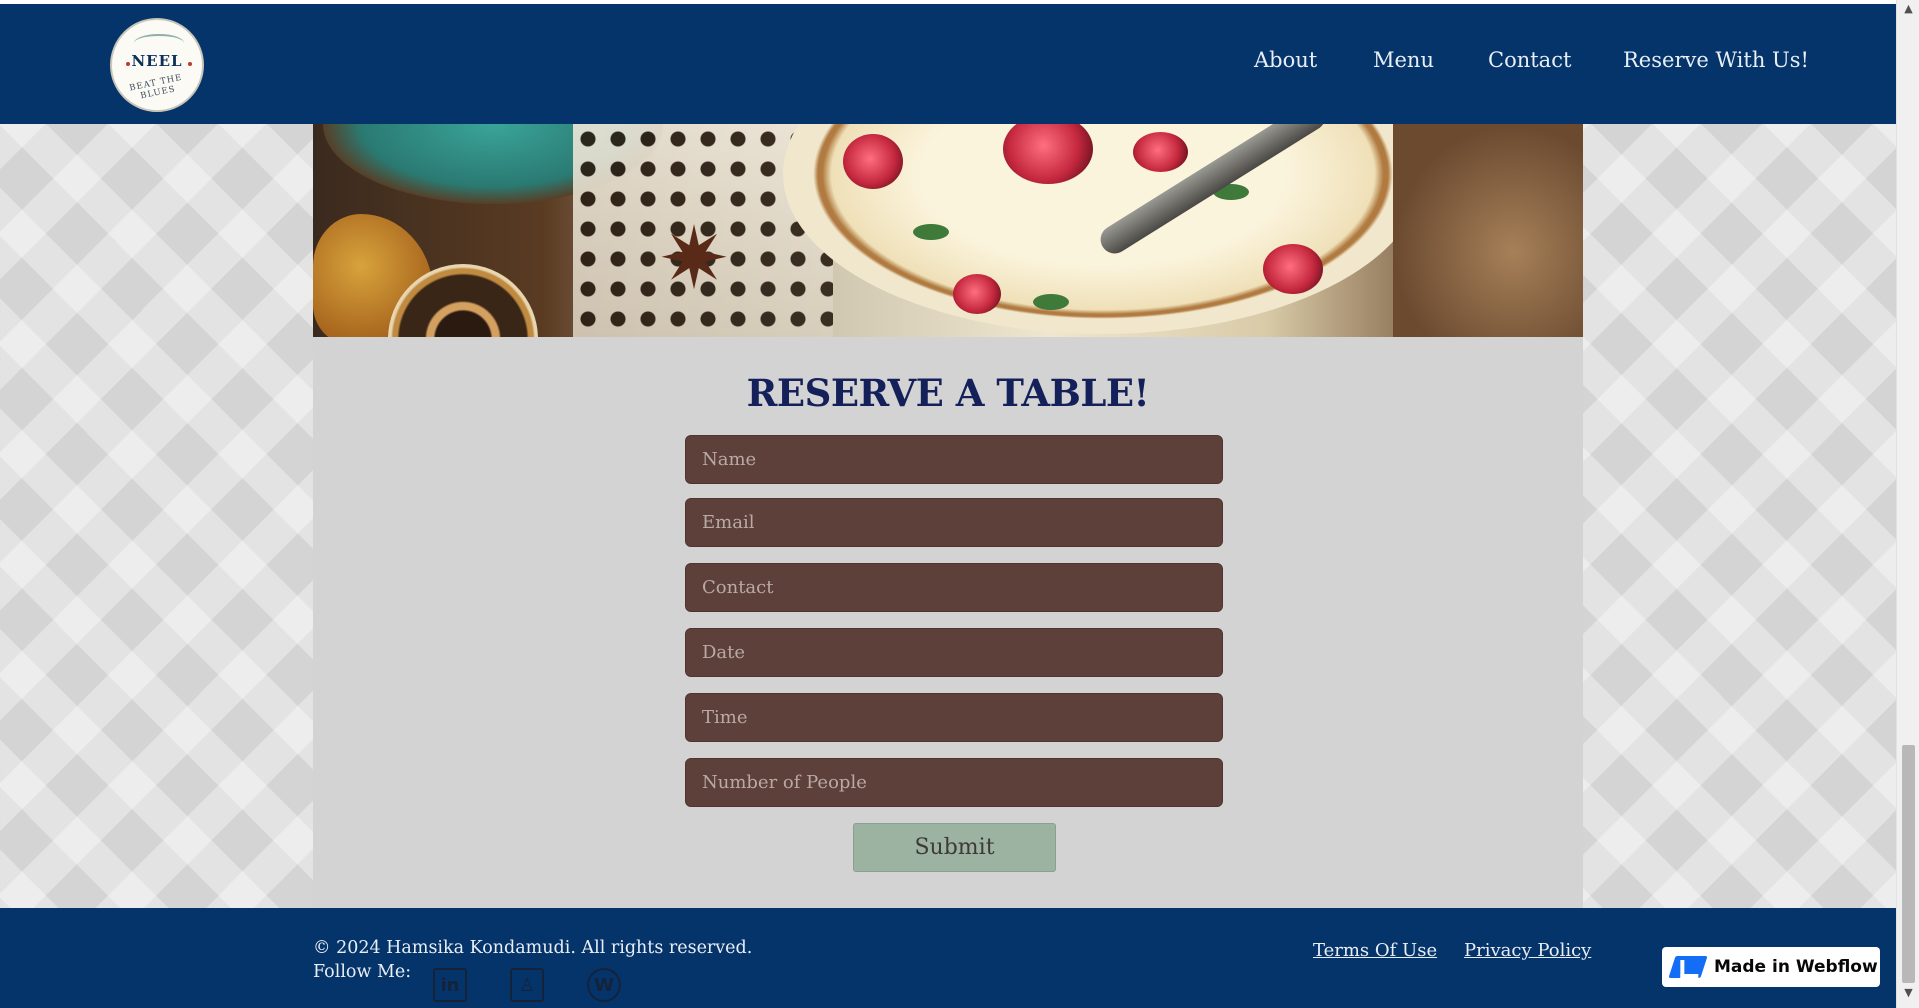 The image size is (1919, 1008). Describe the element at coordinates (694, 259) in the screenshot. I see `star-anise-icon: ✷` at that location.